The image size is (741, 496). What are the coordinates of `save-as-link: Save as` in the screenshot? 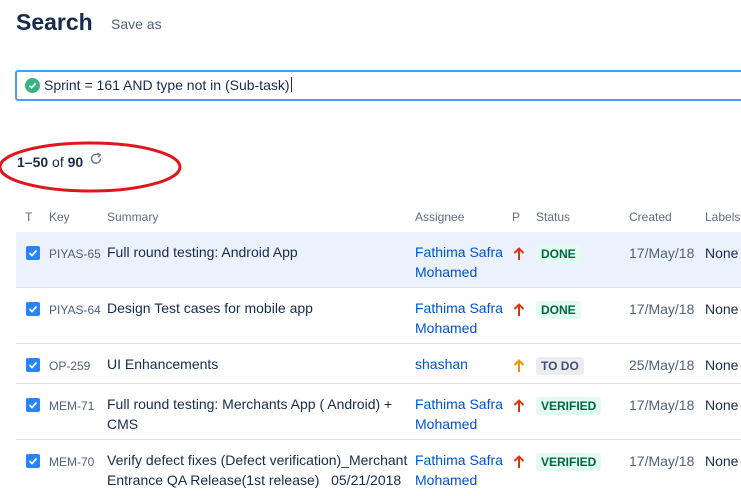 It's located at (136, 24).